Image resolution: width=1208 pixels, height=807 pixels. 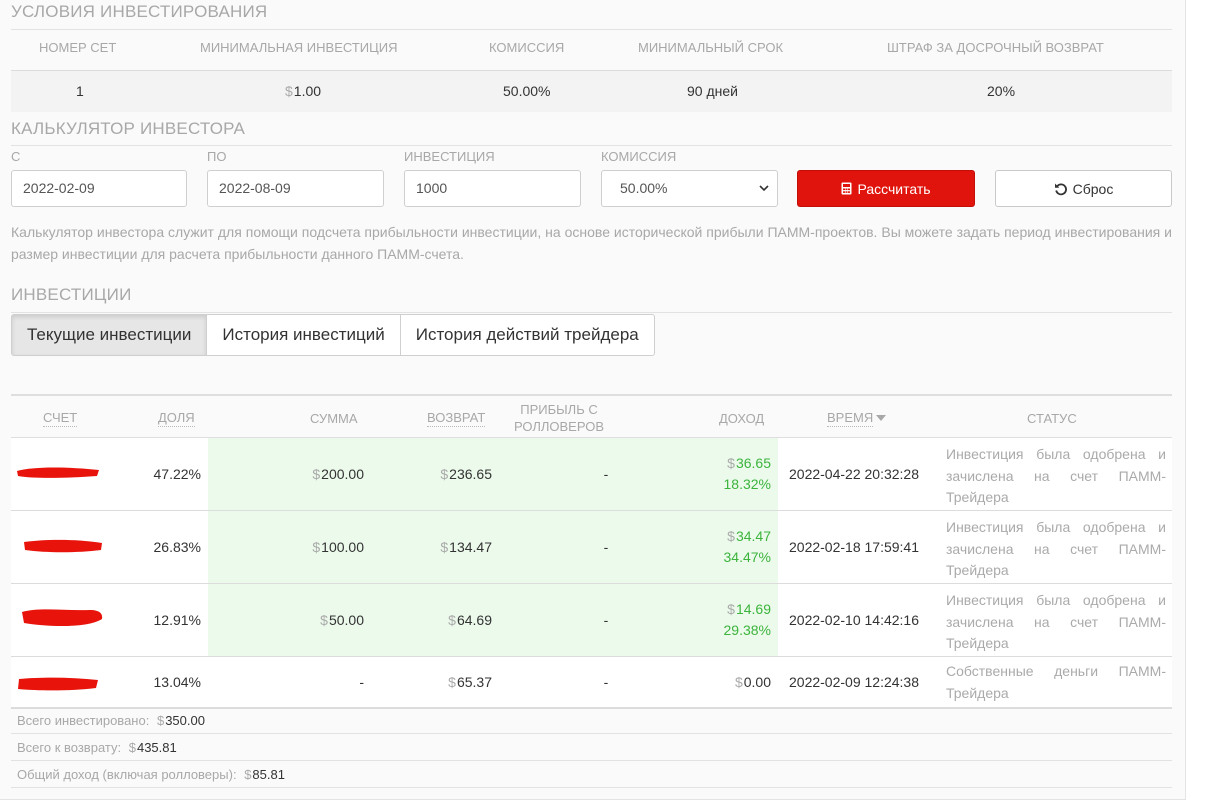 What do you see at coordinates (752, 682) in the screenshot?
I see `income: $0.00` at bounding box center [752, 682].